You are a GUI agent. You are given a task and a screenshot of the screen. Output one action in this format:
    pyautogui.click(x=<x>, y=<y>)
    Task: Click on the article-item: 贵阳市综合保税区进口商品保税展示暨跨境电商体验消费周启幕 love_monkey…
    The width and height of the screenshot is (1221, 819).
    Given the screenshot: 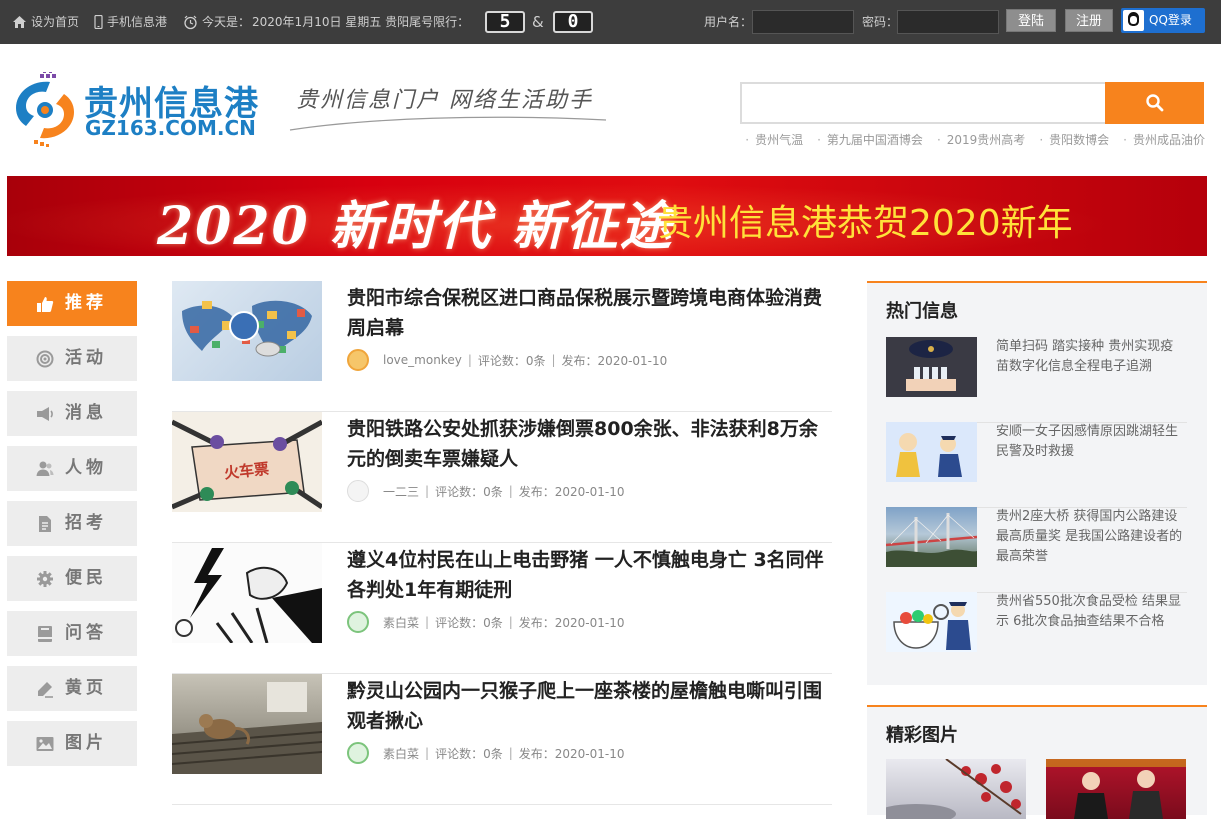 What is the action you would take?
    pyautogui.click(x=502, y=346)
    